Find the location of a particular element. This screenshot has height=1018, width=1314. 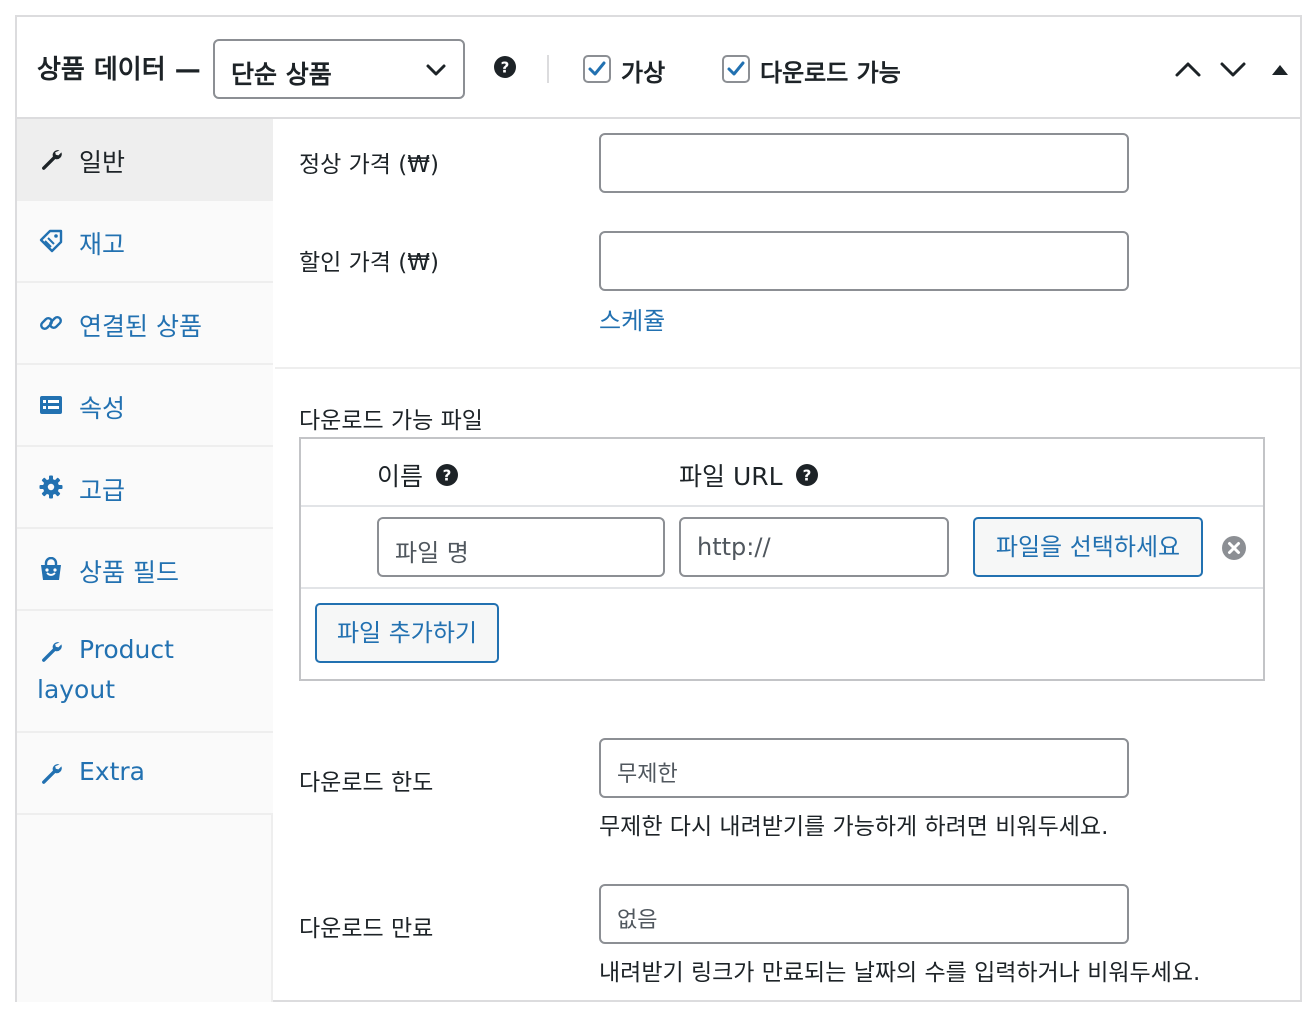

downloadable-files-label: 다운로드 가능 파일 is located at coordinates (391, 421).